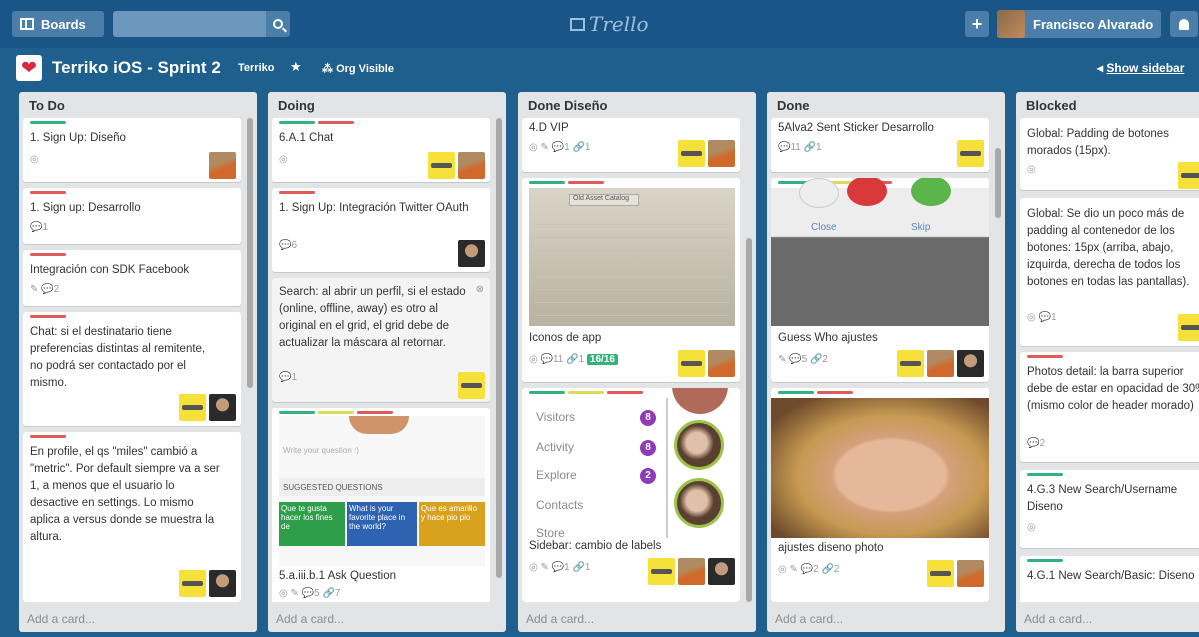 The width and height of the screenshot is (1199, 637). I want to click on card-badges: ◎ ✎ 💬2 🔗2, so click(809, 569).